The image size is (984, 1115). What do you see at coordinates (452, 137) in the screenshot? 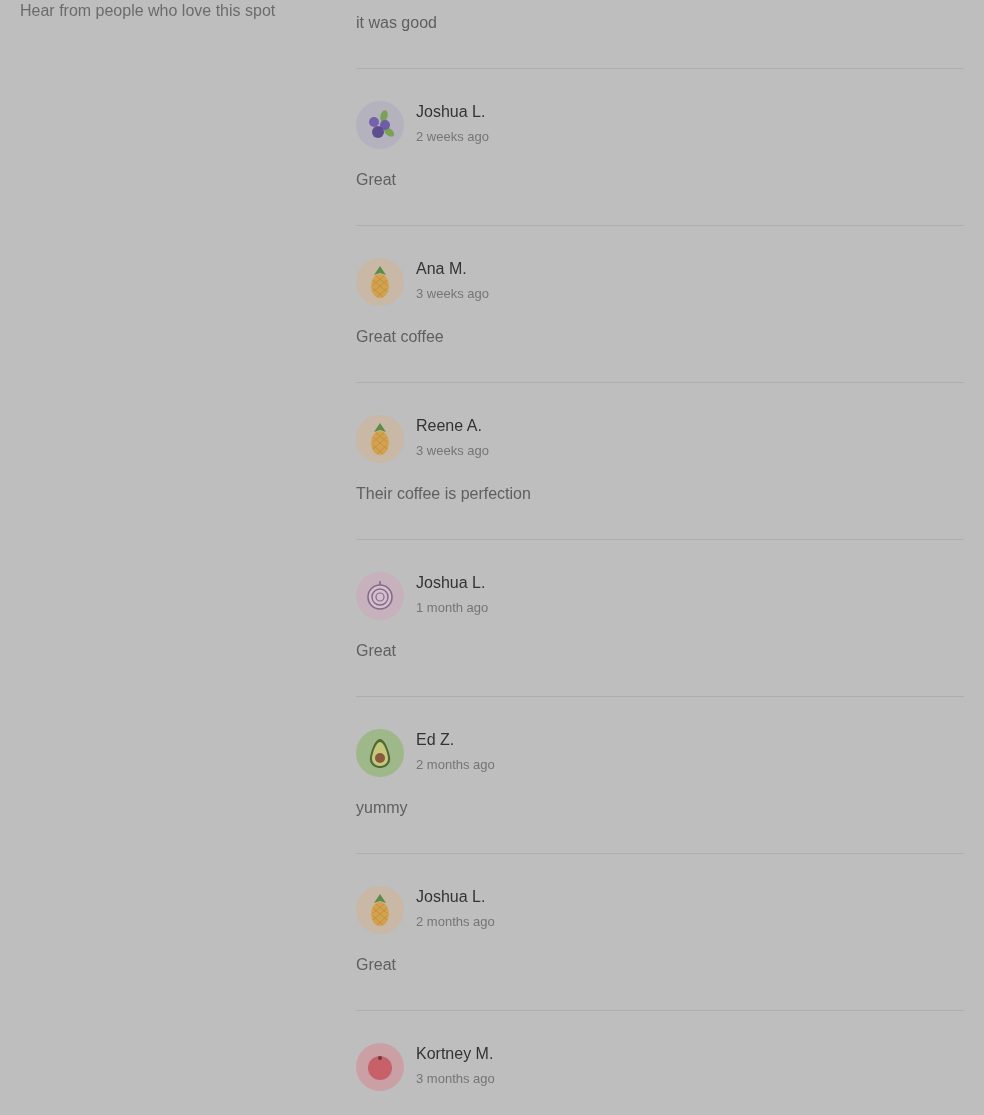
I see `review-date: 2 weeks ago` at bounding box center [452, 137].